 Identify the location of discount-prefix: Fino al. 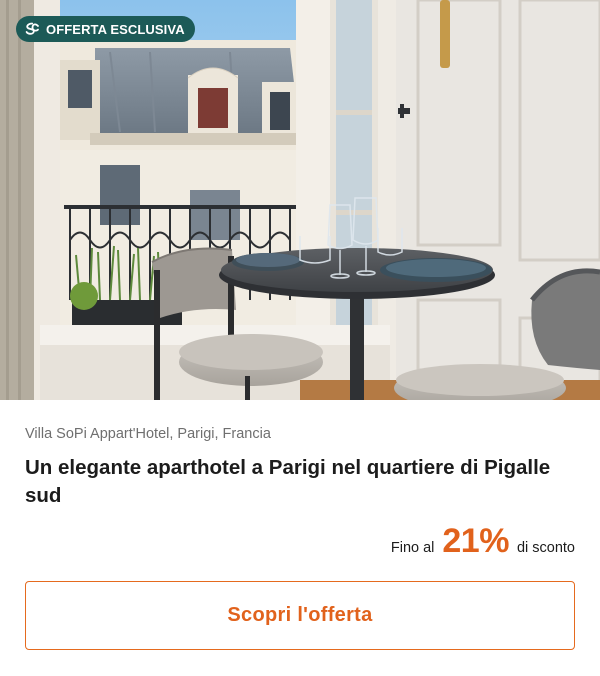
(412, 548).